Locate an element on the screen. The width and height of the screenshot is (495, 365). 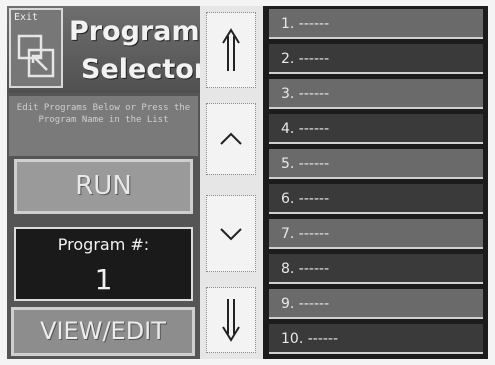
exit-icon is located at coordinates (36, 56).